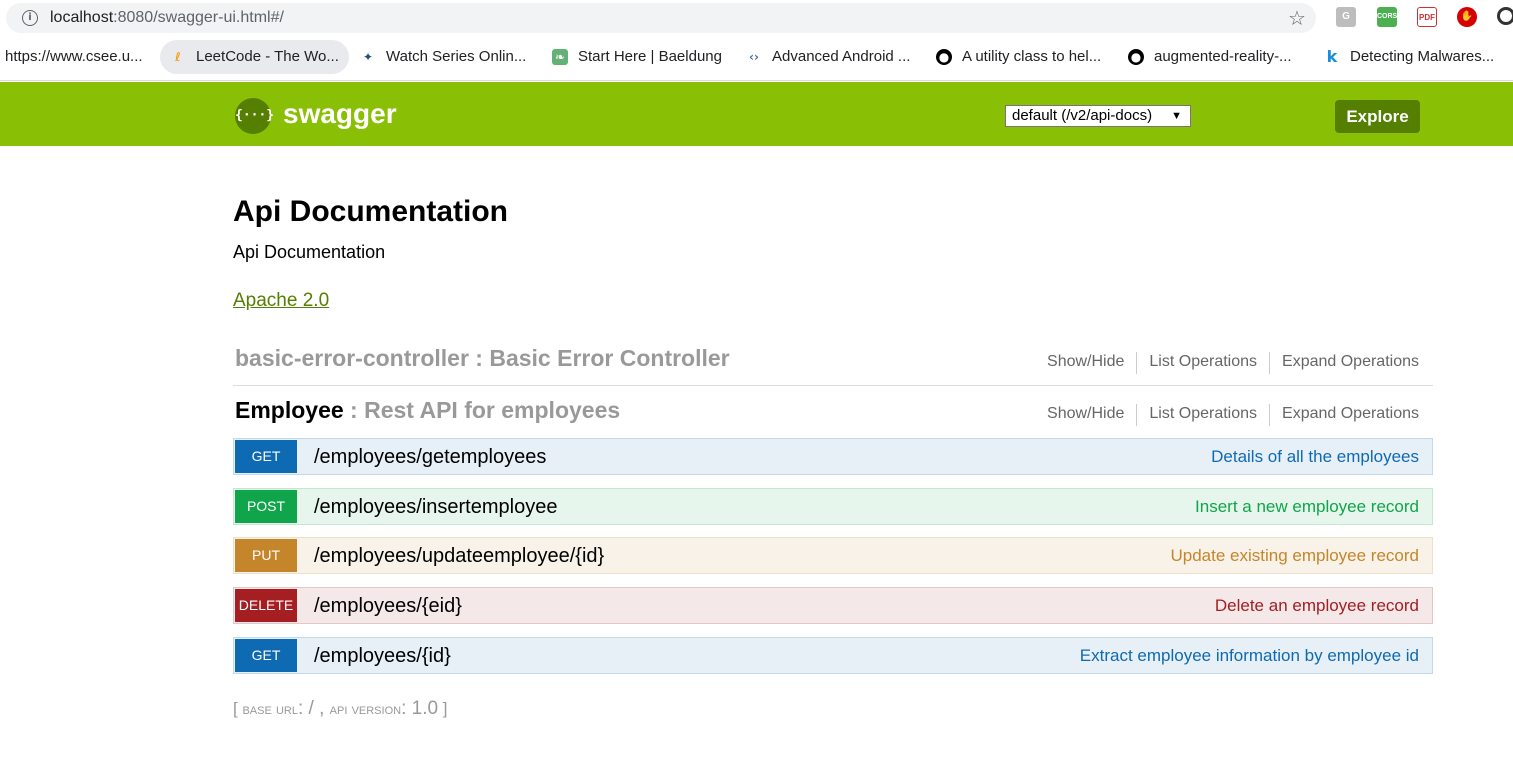  What do you see at coordinates (368, 57) in the screenshot?
I see `series-icon: ✦` at bounding box center [368, 57].